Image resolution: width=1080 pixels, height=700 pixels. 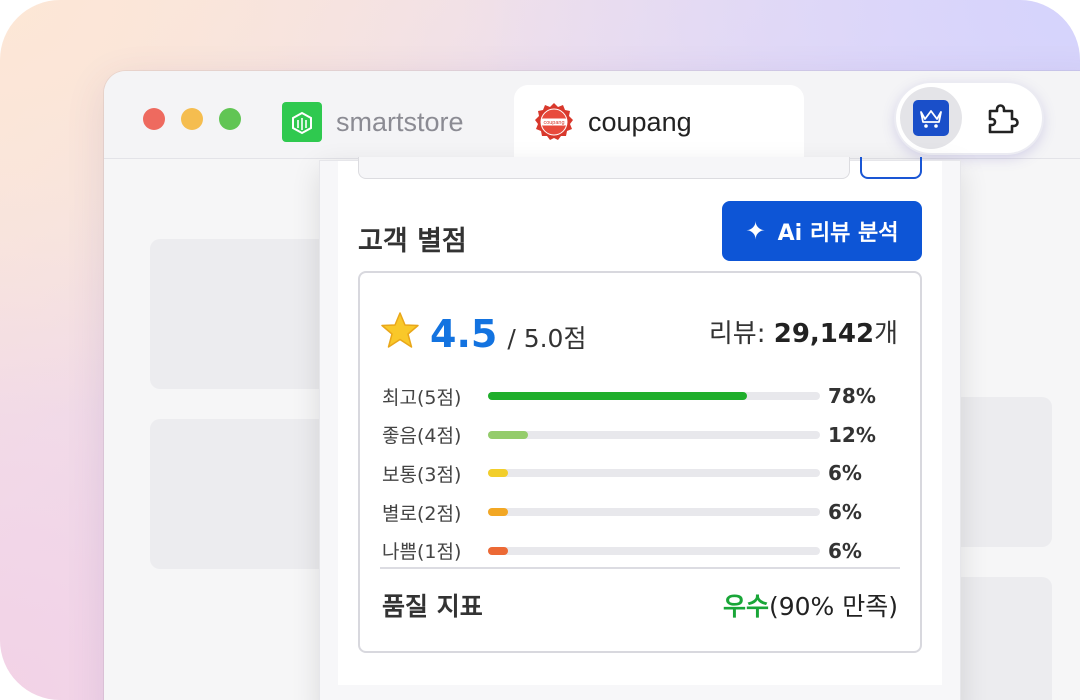 I want to click on ai-review-analysis-button: ✦ Ai 리뷰 분석, so click(x=822, y=231).